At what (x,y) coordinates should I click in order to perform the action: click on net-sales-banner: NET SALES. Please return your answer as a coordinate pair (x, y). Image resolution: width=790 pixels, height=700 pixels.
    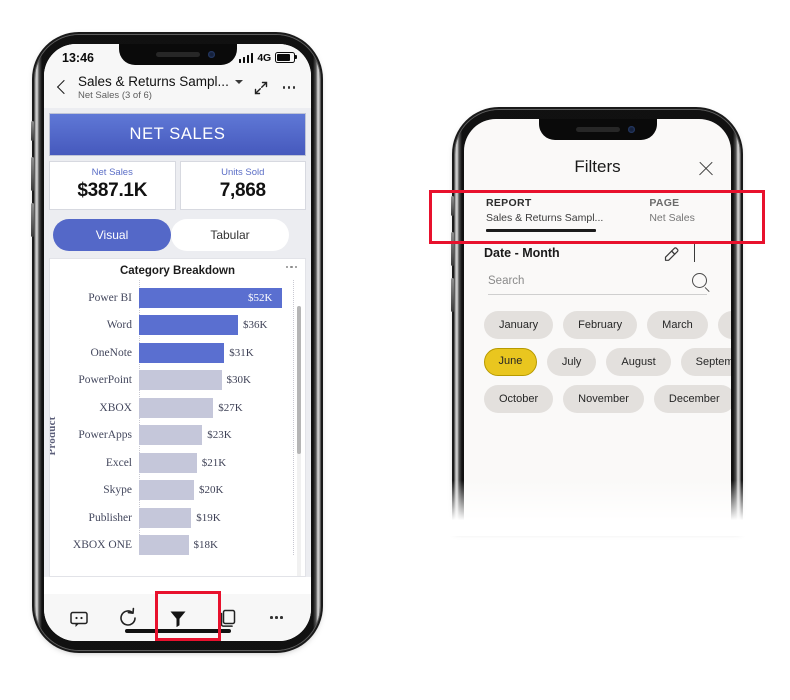
    Looking at the image, I should click on (177, 134).